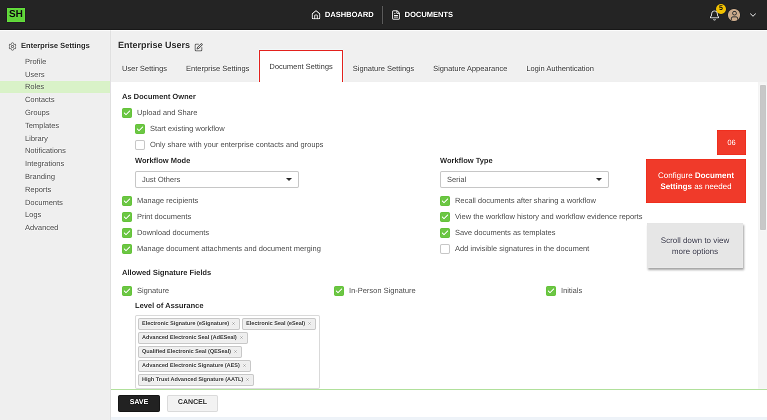 The image size is (767, 420). I want to click on logo: SH, so click(16, 15).